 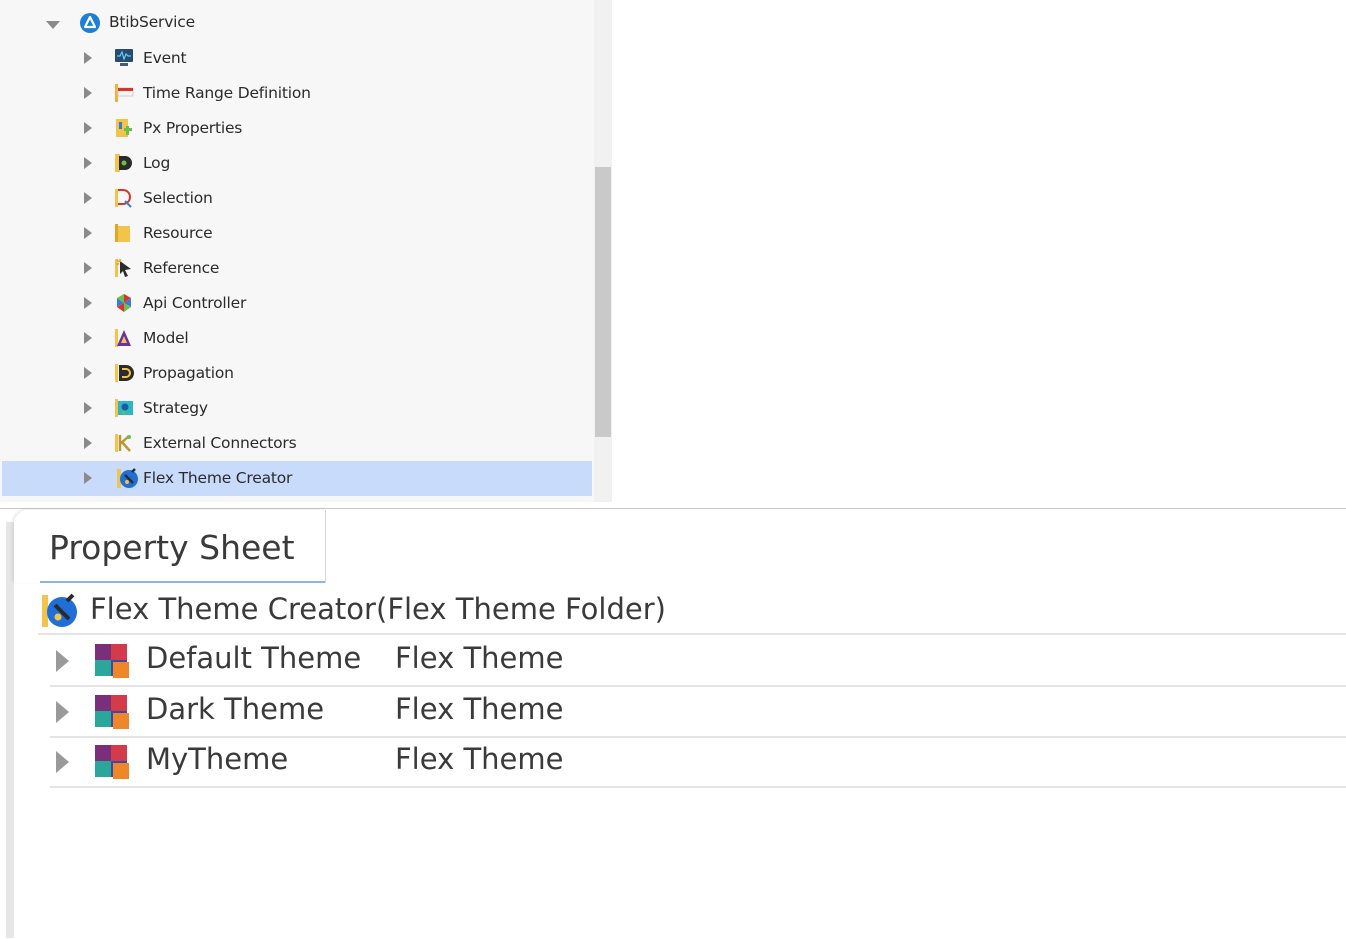 What do you see at coordinates (188, 373) in the screenshot?
I see `tree-item-label: Propagation` at bounding box center [188, 373].